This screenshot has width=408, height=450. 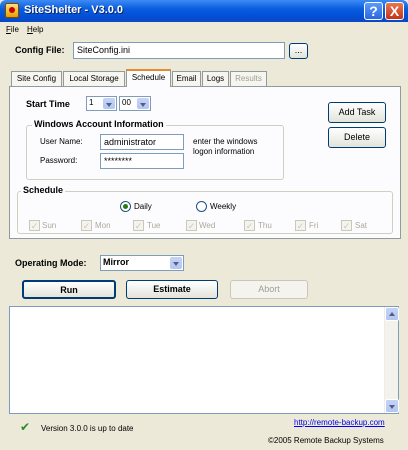 I want to click on day-checkbox-wed: ✓, so click(x=191, y=225).